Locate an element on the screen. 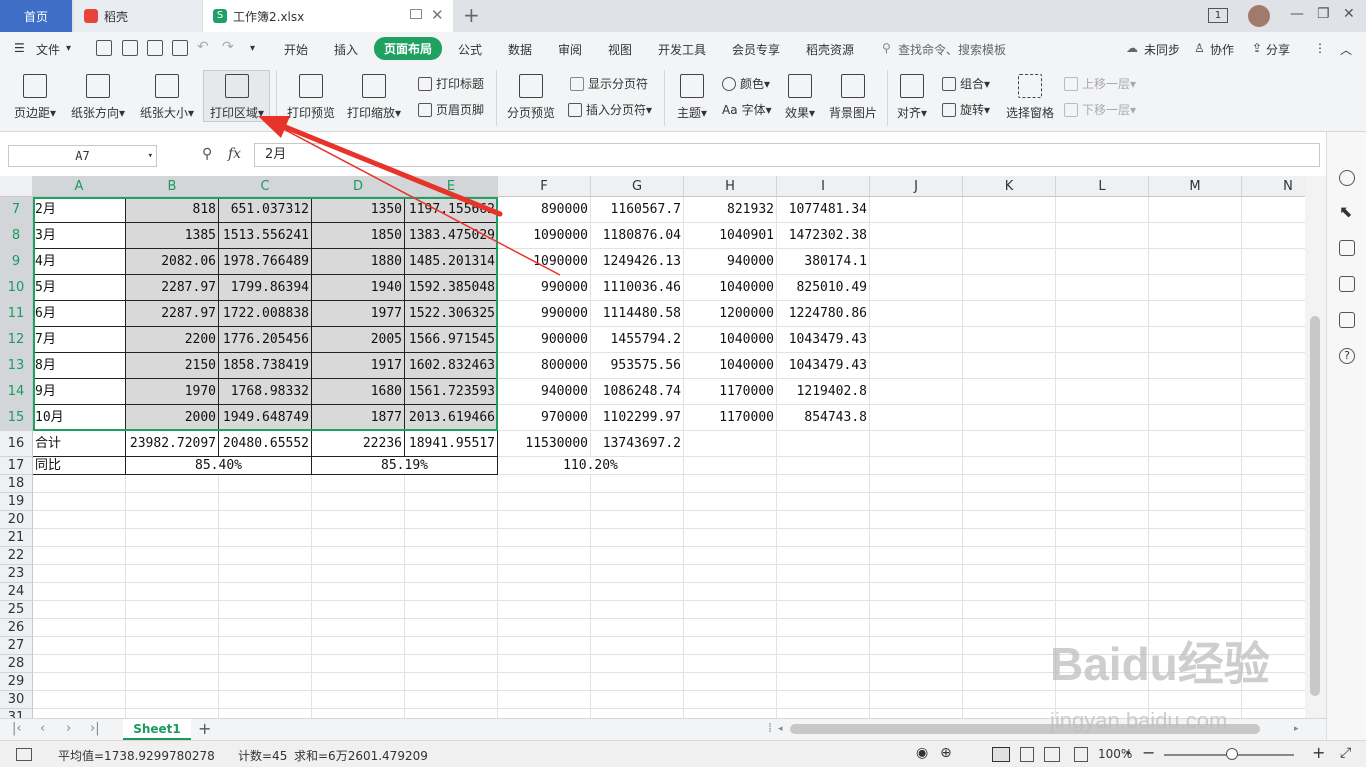  arrow-head is located at coordinates (274, 127).